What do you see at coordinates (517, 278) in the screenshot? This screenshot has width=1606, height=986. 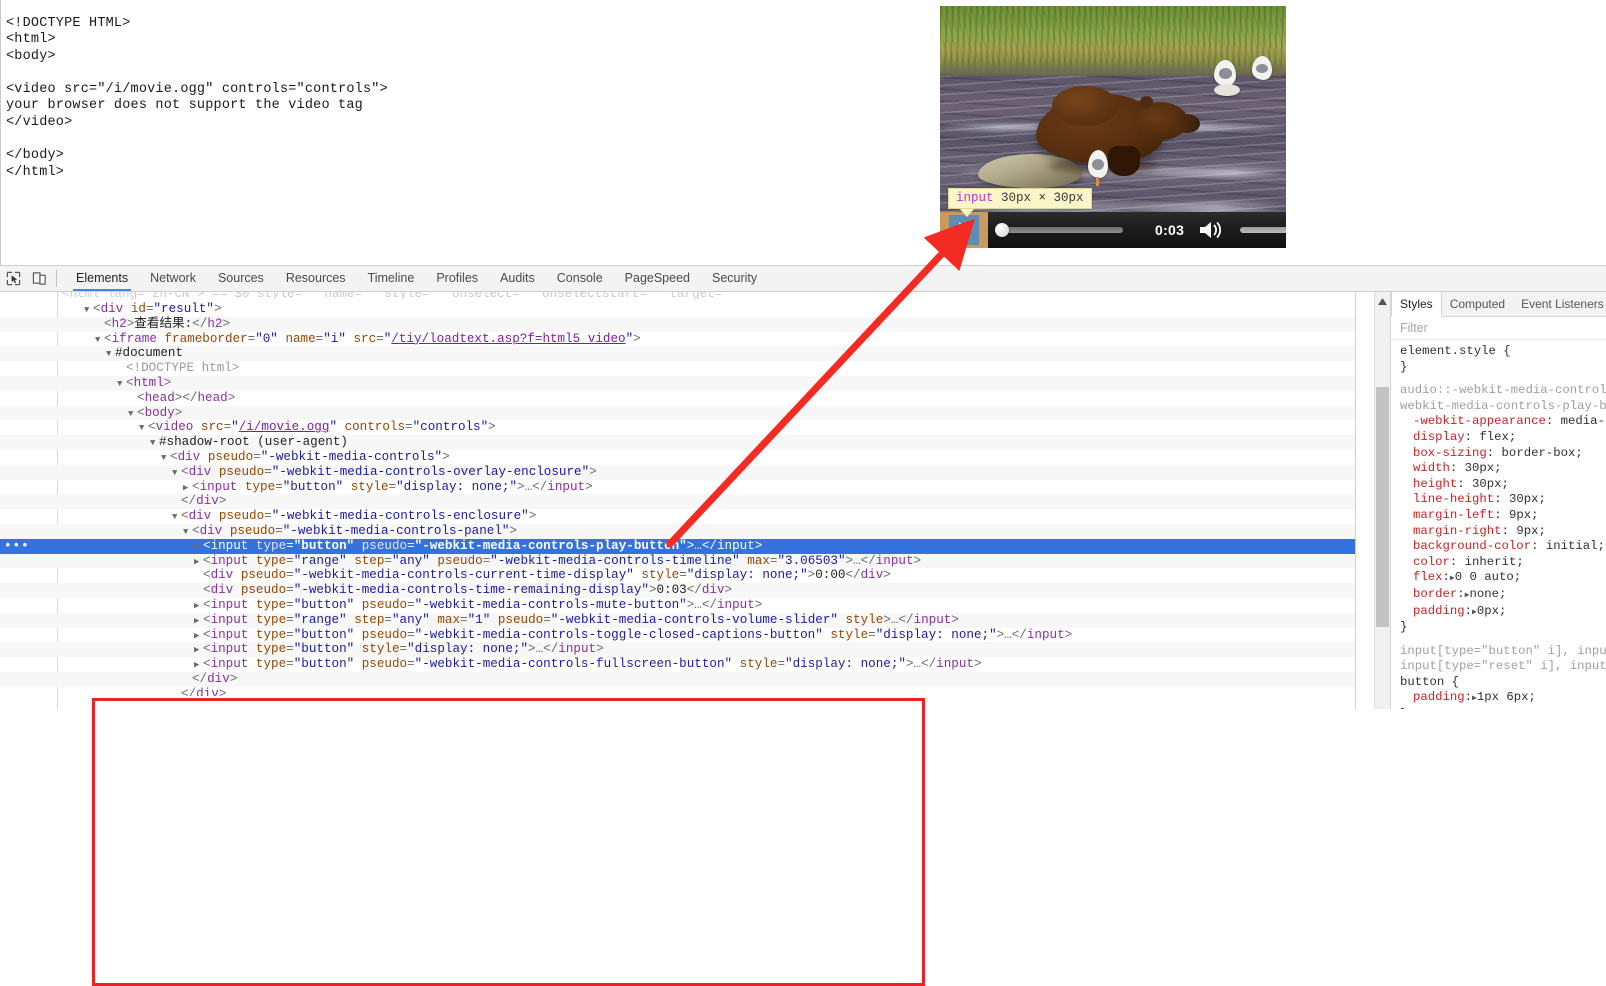 I see `devtools-tab-audits: Audits` at bounding box center [517, 278].